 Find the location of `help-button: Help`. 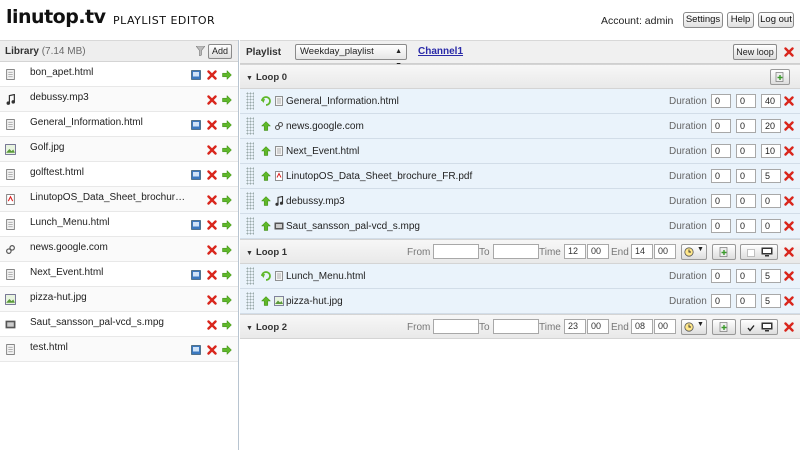

help-button: Help is located at coordinates (740, 20).